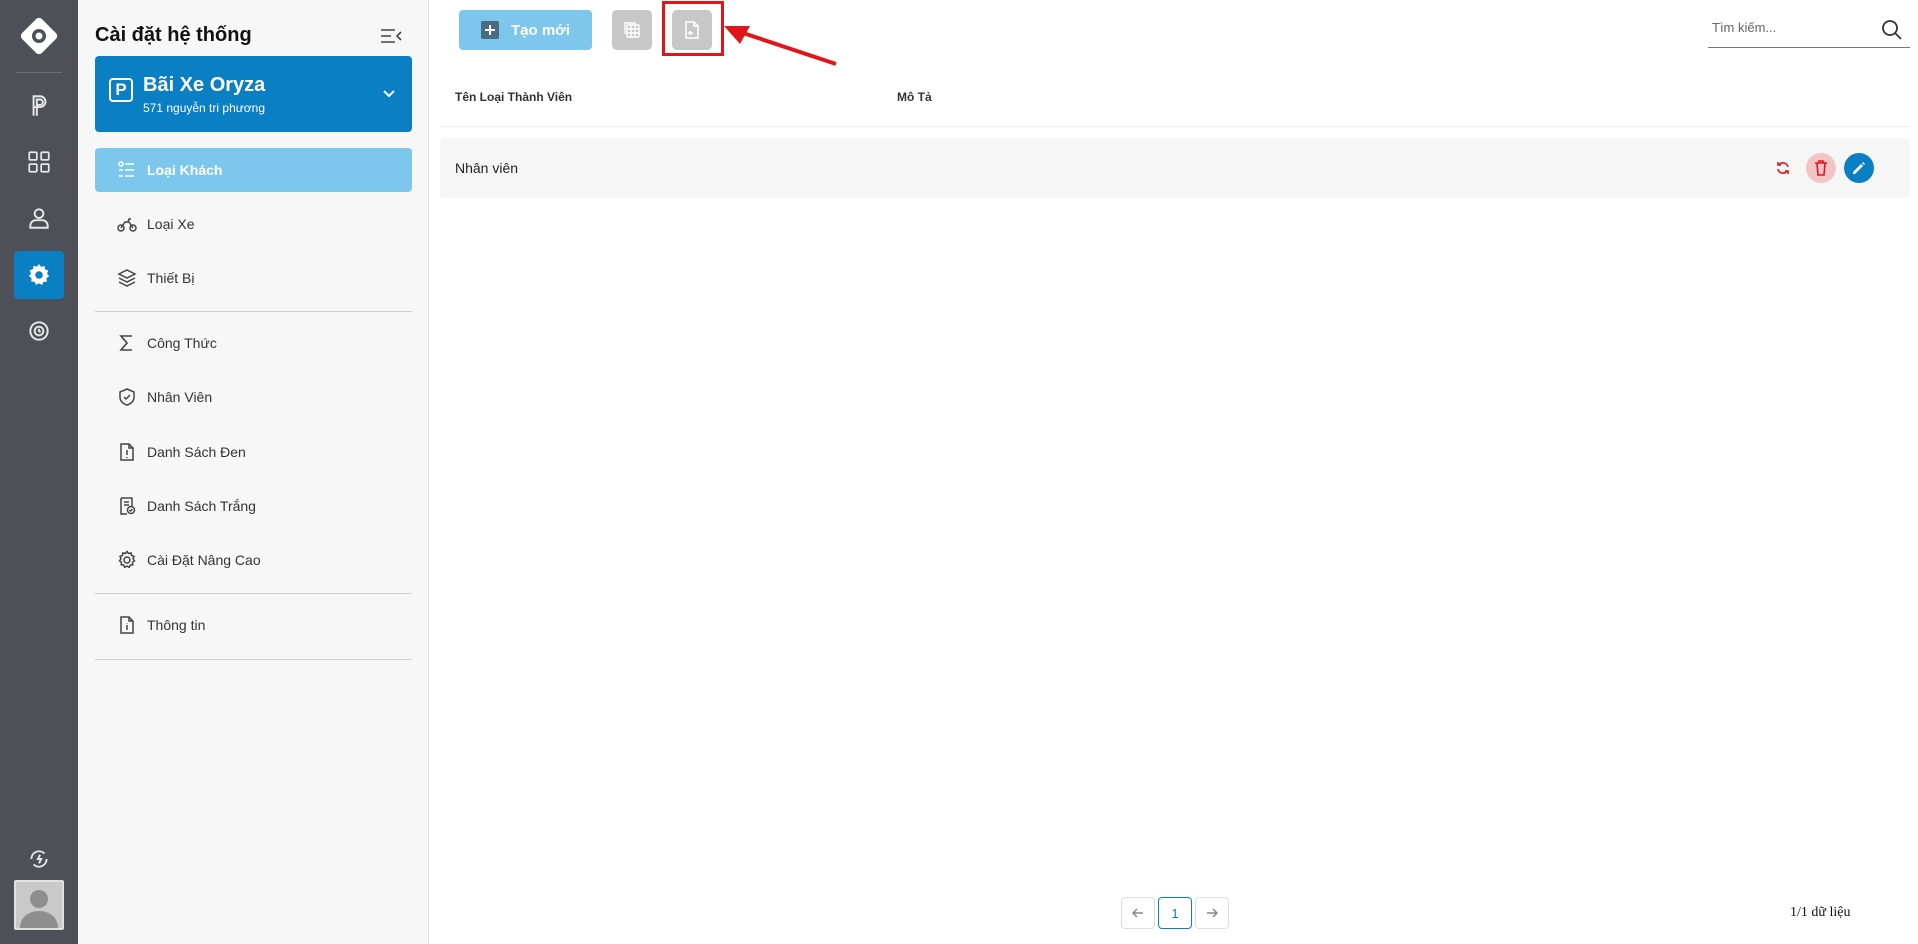 The image size is (1918, 944). I want to click on sidebar-item-thong-tin: Thông tin, so click(253, 625).